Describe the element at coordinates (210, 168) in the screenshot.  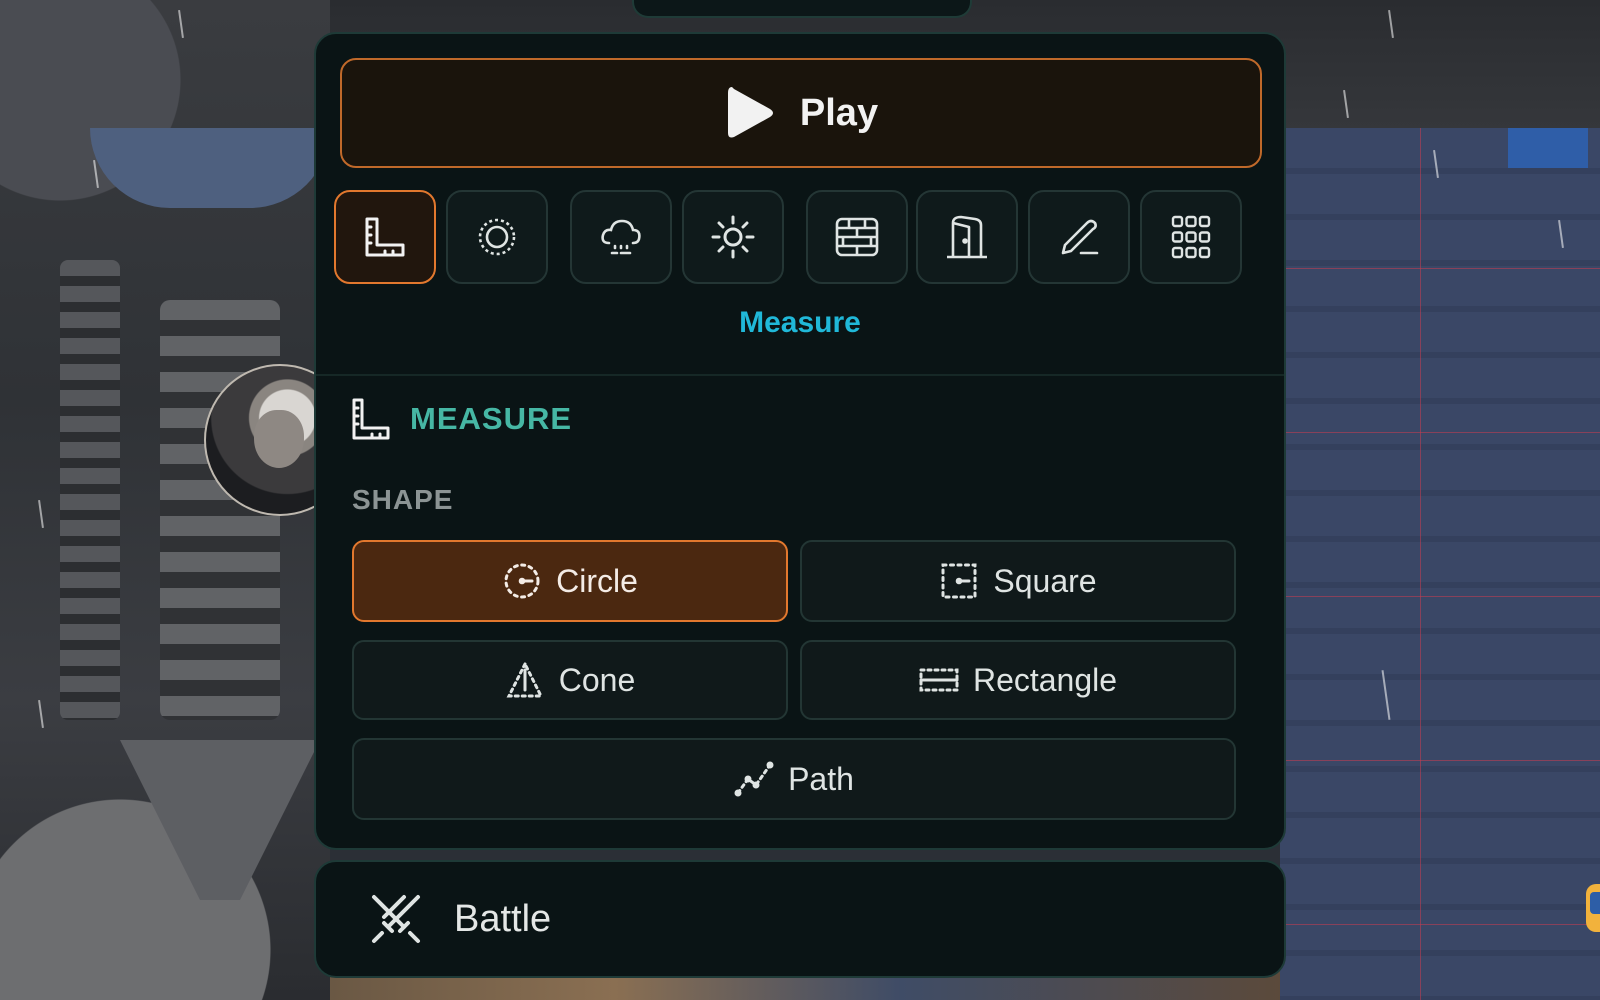
I see `map-blue-tarp` at that location.